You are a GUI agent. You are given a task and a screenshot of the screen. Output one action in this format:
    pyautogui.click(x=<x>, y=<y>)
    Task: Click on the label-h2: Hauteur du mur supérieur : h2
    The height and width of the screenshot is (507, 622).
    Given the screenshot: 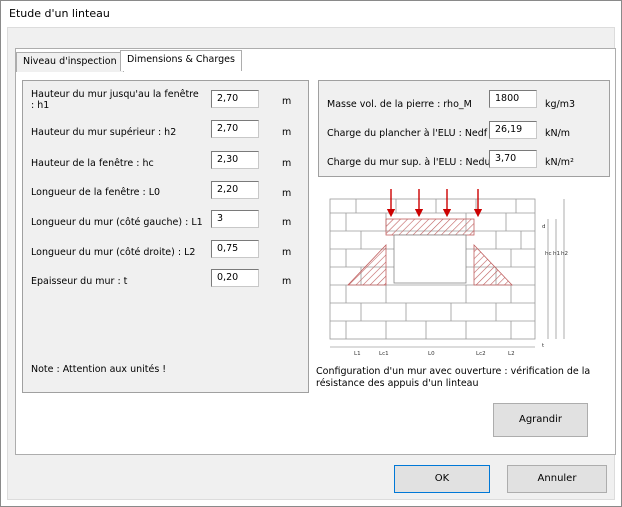 What is the action you would take?
    pyautogui.click(x=104, y=132)
    